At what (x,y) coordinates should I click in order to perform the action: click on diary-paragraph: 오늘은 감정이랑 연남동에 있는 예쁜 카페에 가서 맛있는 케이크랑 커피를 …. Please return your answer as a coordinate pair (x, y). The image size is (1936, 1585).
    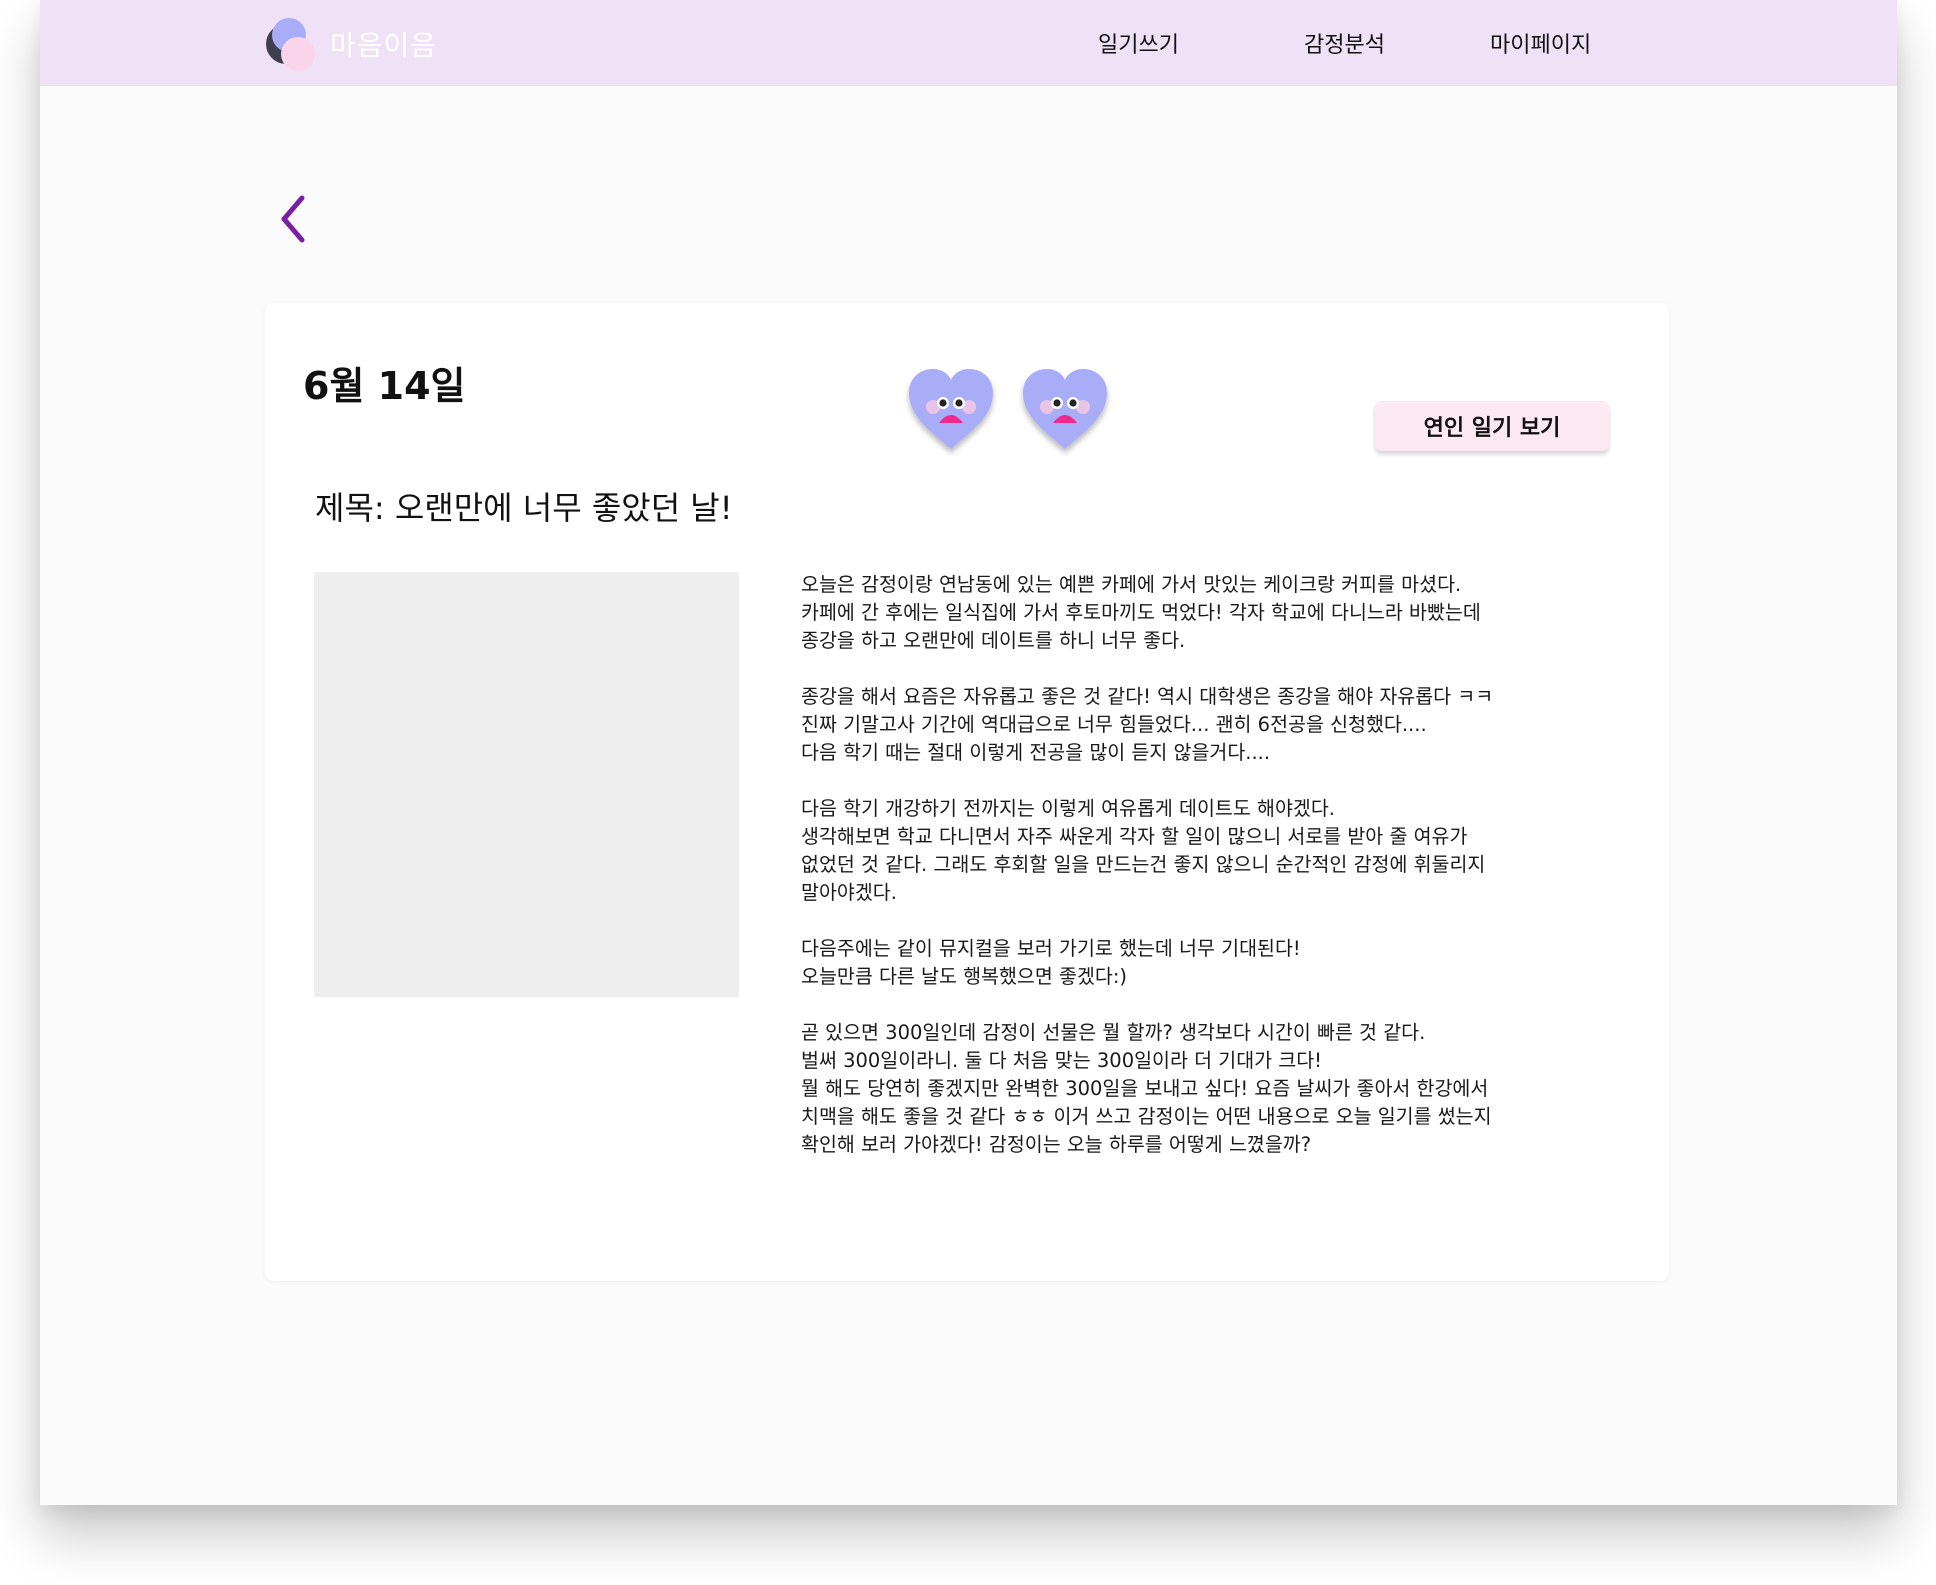
    Looking at the image, I should click on (1201, 613).